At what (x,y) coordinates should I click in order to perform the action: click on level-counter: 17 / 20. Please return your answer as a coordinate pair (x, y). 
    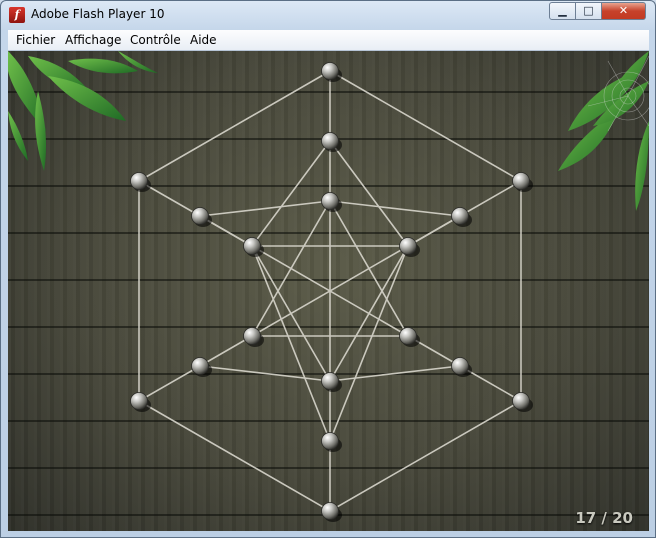
    Looking at the image, I should click on (604, 518).